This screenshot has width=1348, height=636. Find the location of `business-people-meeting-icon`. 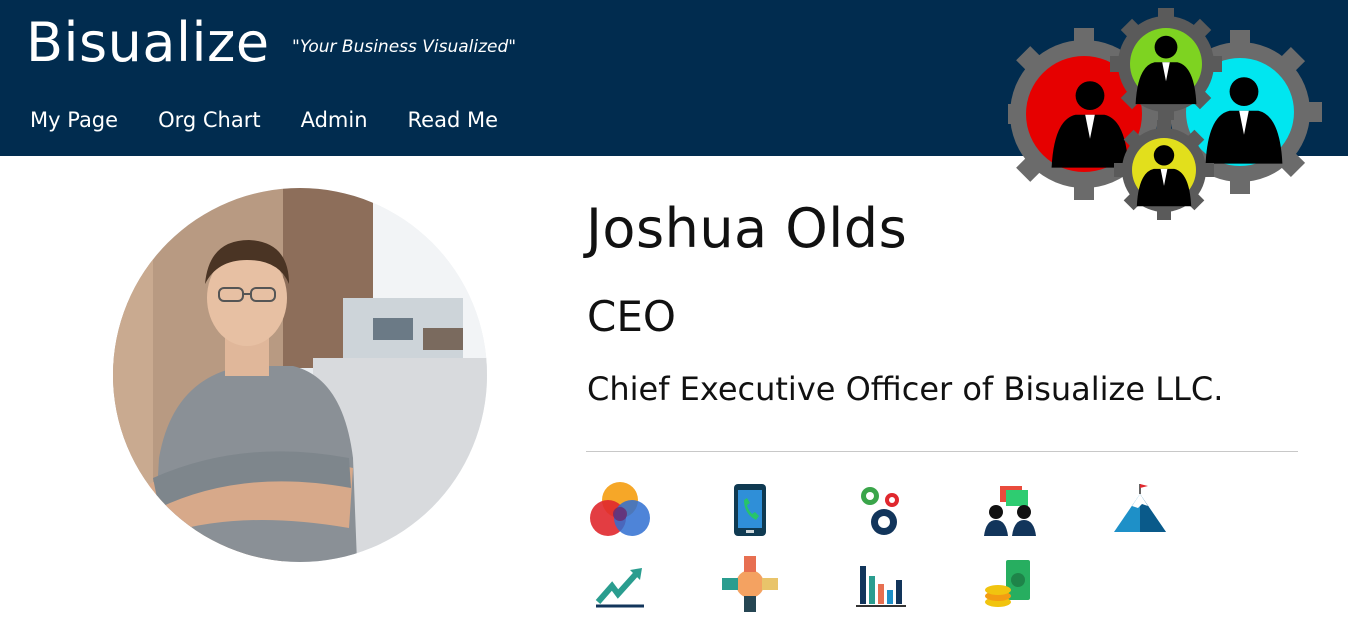

business-people-meeting-icon is located at coordinates (1010, 510).